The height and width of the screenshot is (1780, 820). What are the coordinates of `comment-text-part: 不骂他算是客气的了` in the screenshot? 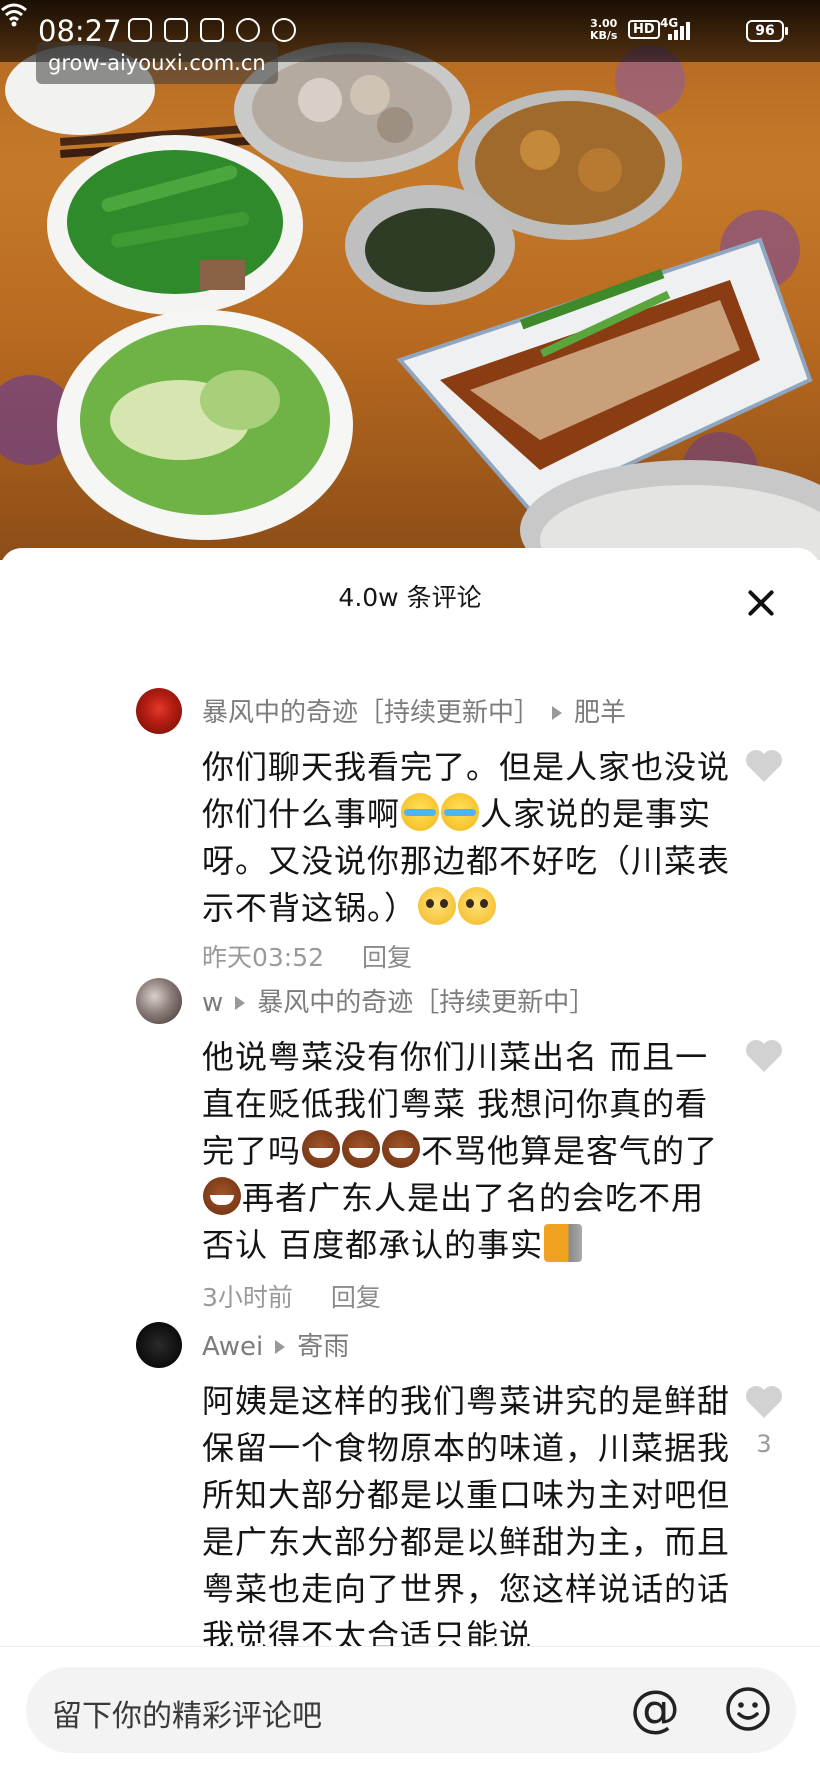 It's located at (570, 1151).